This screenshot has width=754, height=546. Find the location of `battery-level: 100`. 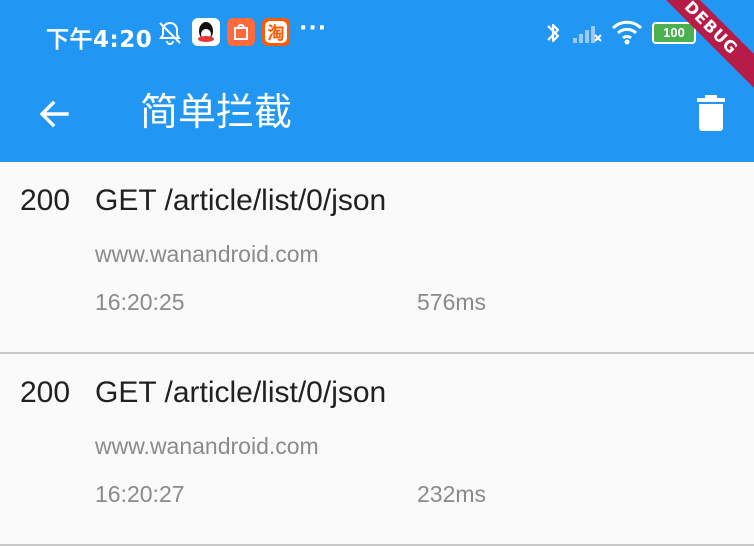

battery-level: 100 is located at coordinates (674, 32).